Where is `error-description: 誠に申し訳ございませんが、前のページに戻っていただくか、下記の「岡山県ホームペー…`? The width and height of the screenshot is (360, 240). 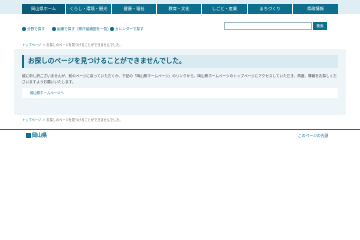
error-description: 誠に申し訳ございませんが、前のページに戻っていただくか、下記の「岡山県ホームペー… is located at coordinates (179, 79).